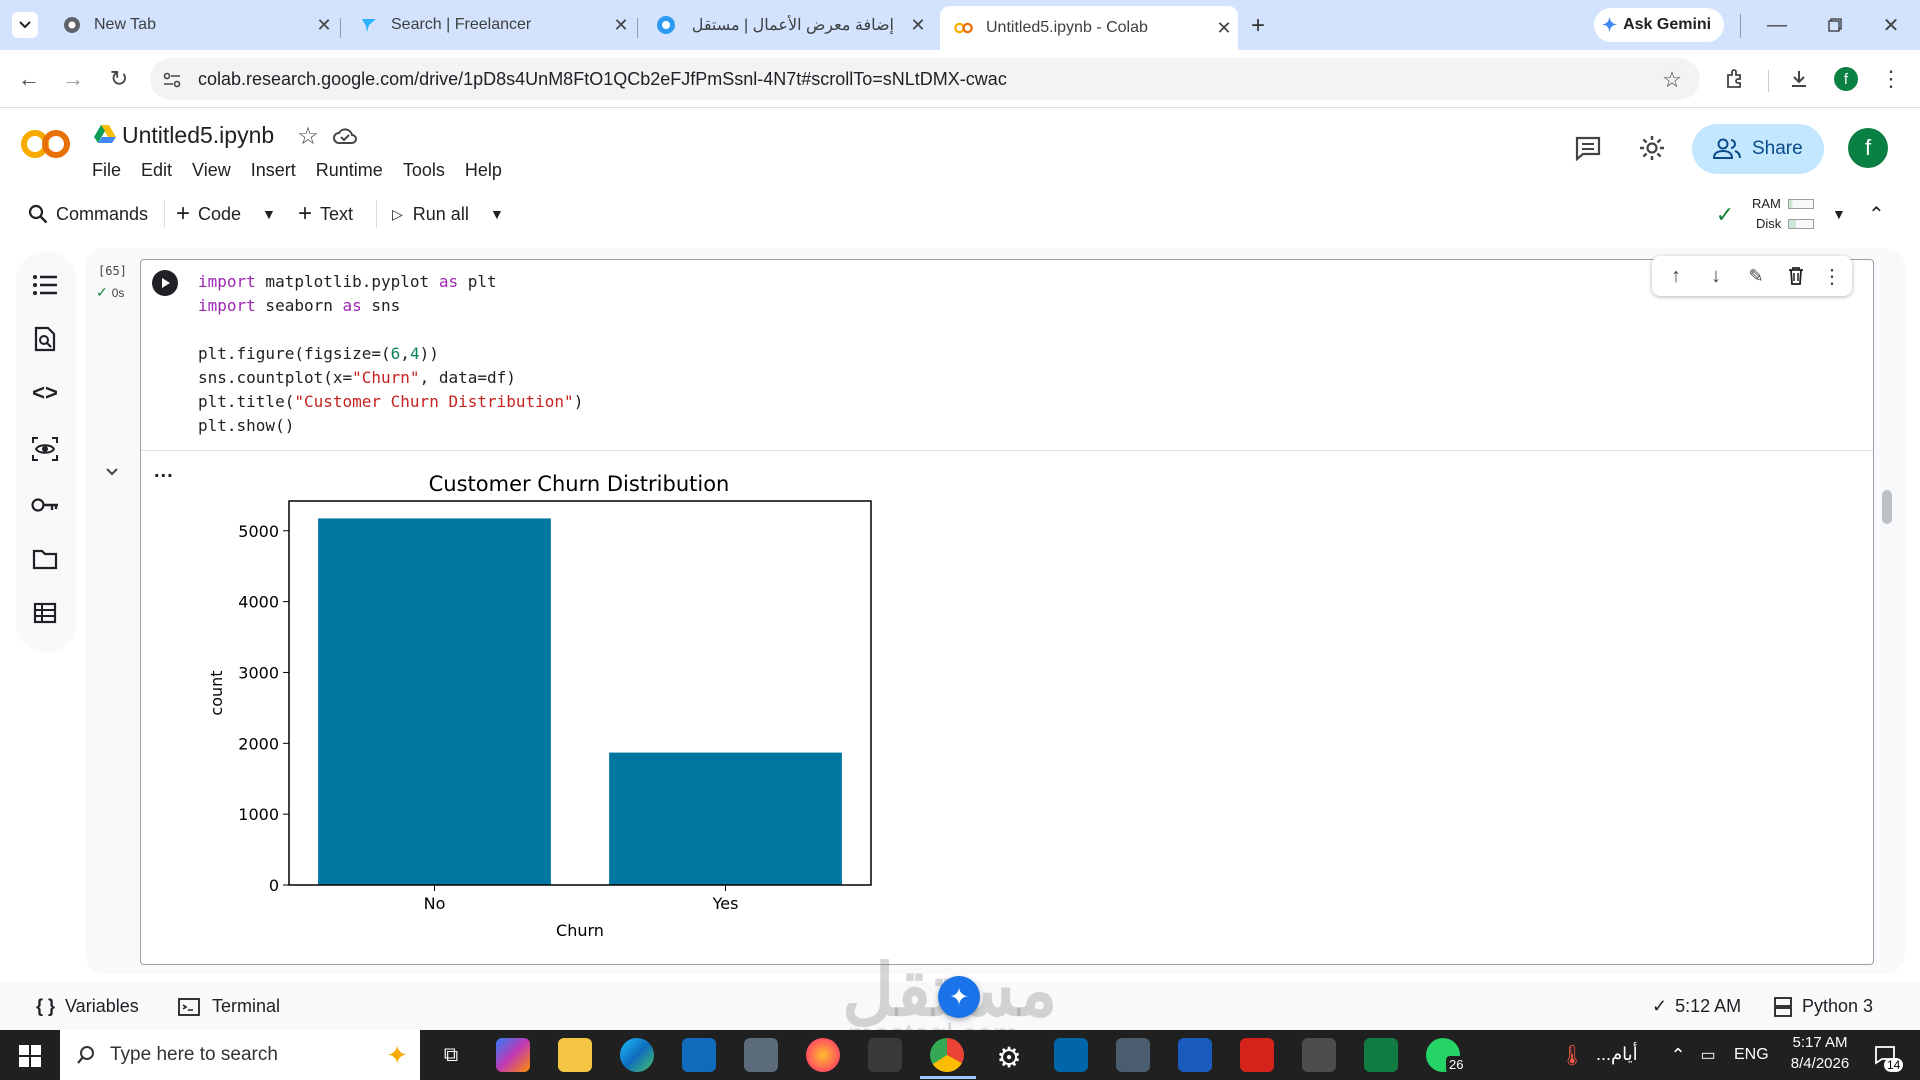 This screenshot has height=1080, width=1920. I want to click on tab-mostaql: إضافة معرض الأعمال | مستقل ✕, so click(787, 25).